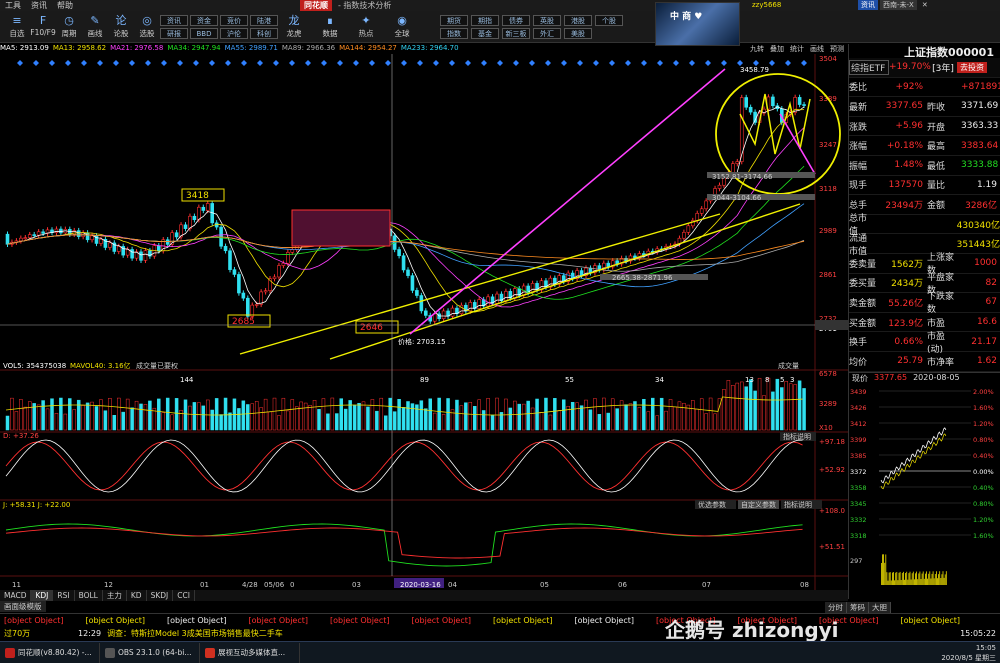 This screenshot has width=1000, height=663. Describe the element at coordinates (516, 33) in the screenshot. I see `grid2-button: 新三板` at that location.